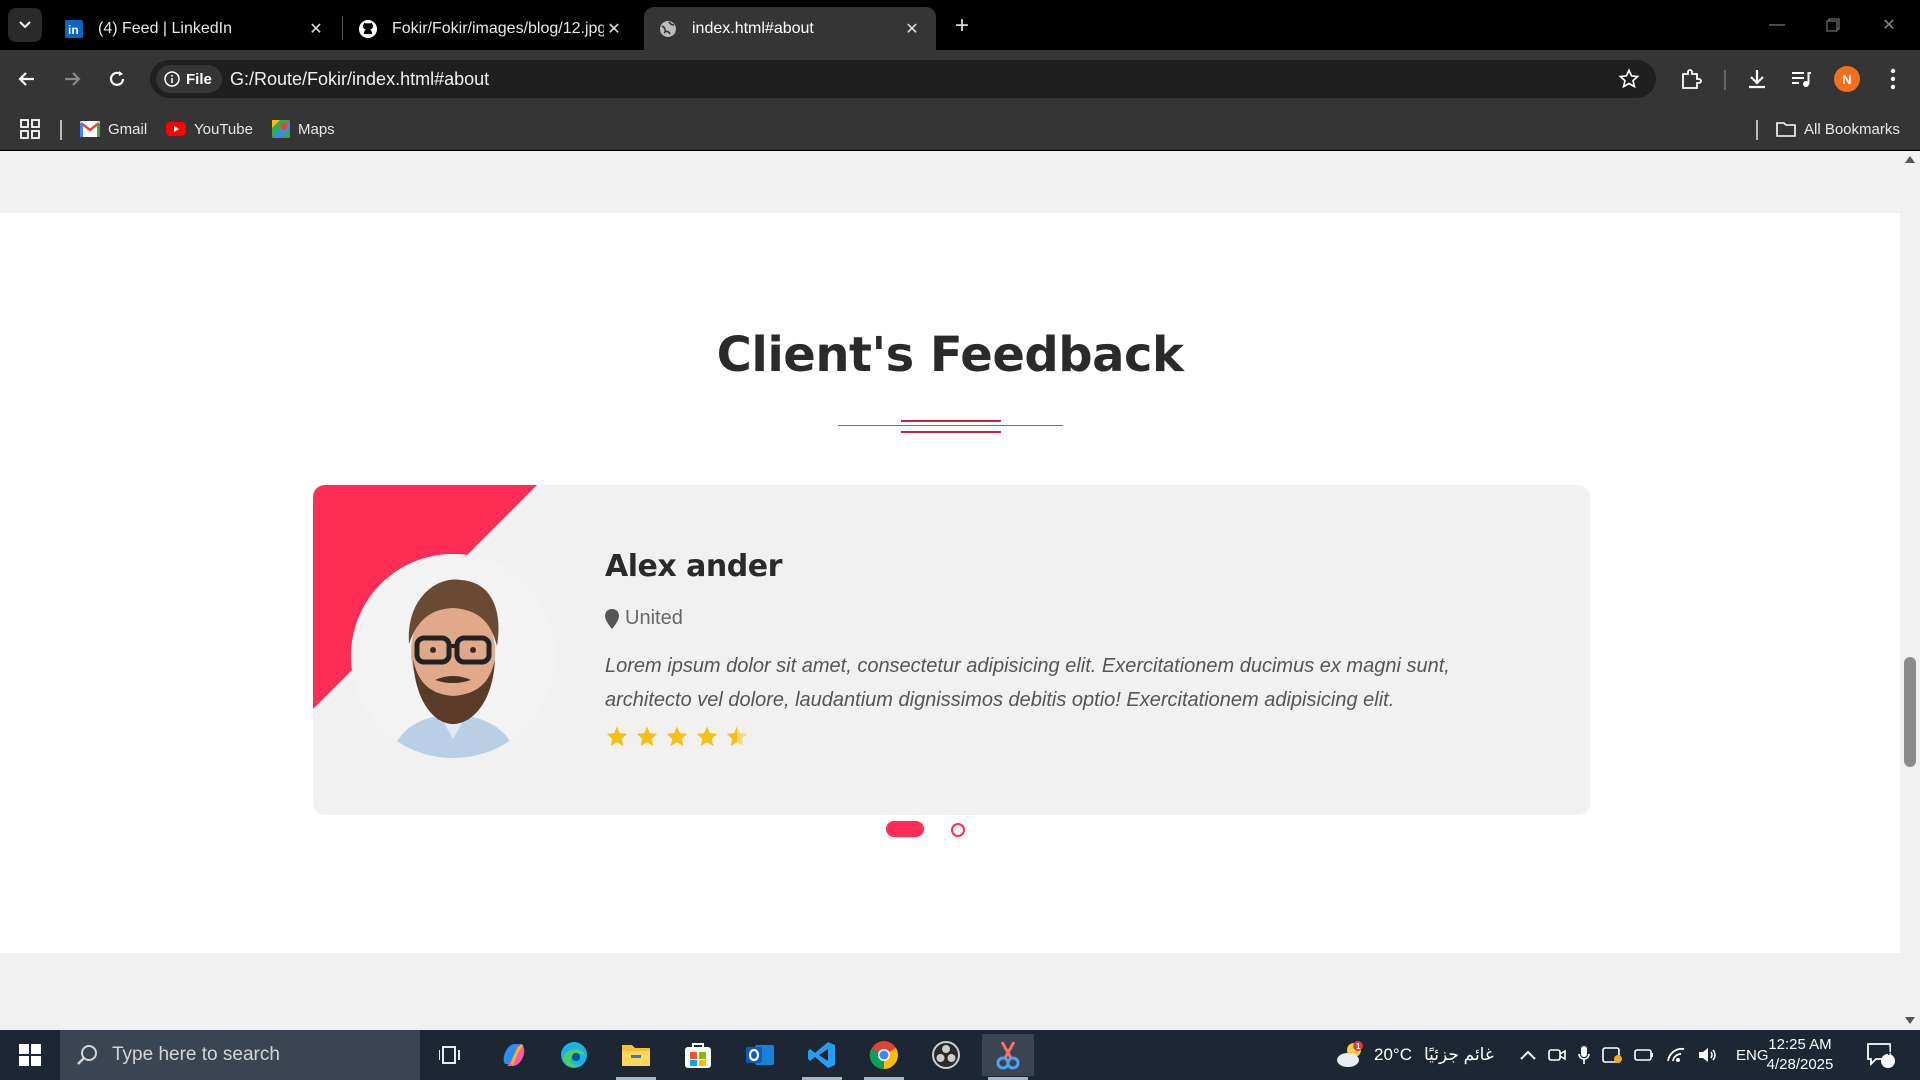 The width and height of the screenshot is (1920, 1080). What do you see at coordinates (74, 29) in the screenshot?
I see `linkedin-icon: in` at bounding box center [74, 29].